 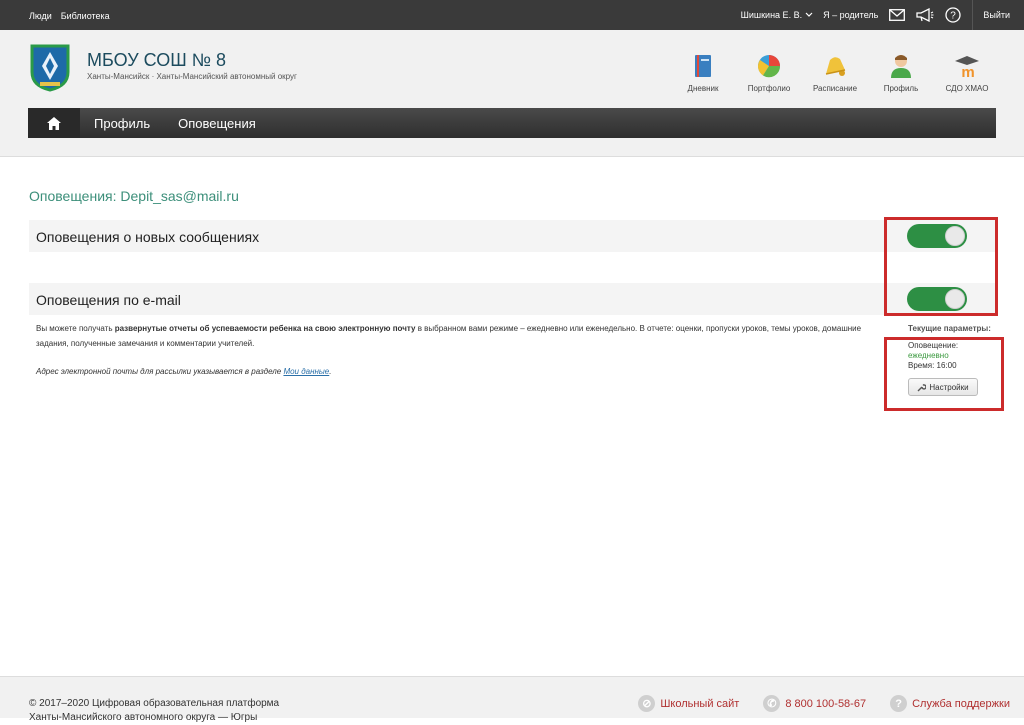 What do you see at coordinates (901, 88) in the screenshot?
I see `nav-profile-label: Профиль` at bounding box center [901, 88].